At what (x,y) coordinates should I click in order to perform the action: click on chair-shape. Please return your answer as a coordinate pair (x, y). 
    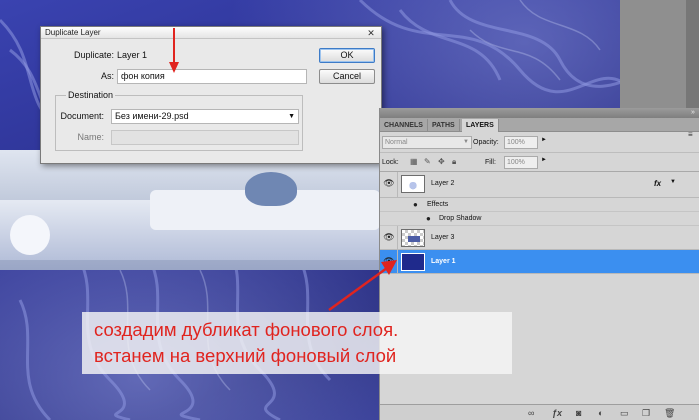
    Looking at the image, I should click on (30, 235).